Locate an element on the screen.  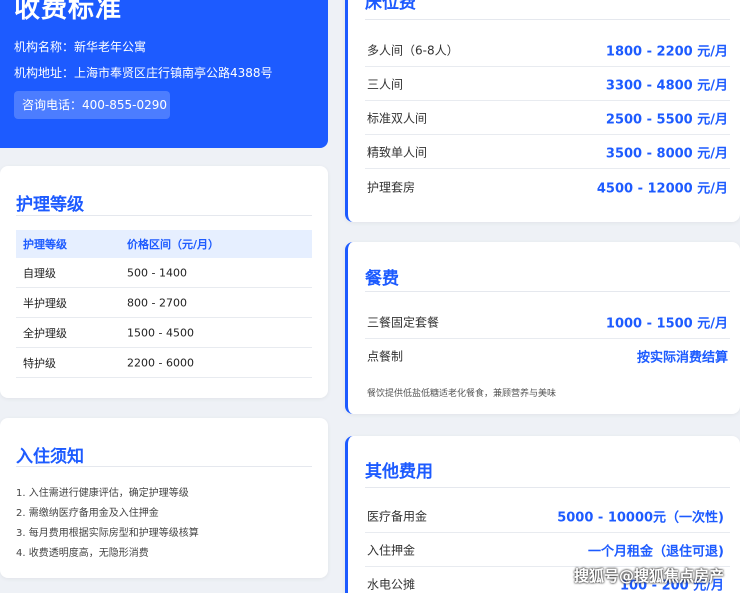
institution-address: 机构地址：上海市奉贤区庄行镇南亭公路4388号 is located at coordinates (143, 73).